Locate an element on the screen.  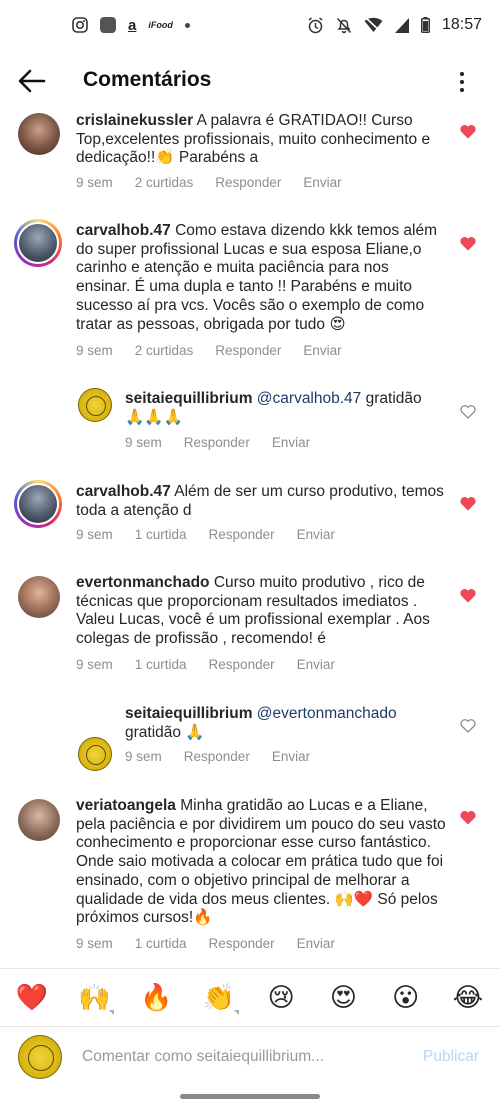
comment-input is located at coordinates (242, 1057).